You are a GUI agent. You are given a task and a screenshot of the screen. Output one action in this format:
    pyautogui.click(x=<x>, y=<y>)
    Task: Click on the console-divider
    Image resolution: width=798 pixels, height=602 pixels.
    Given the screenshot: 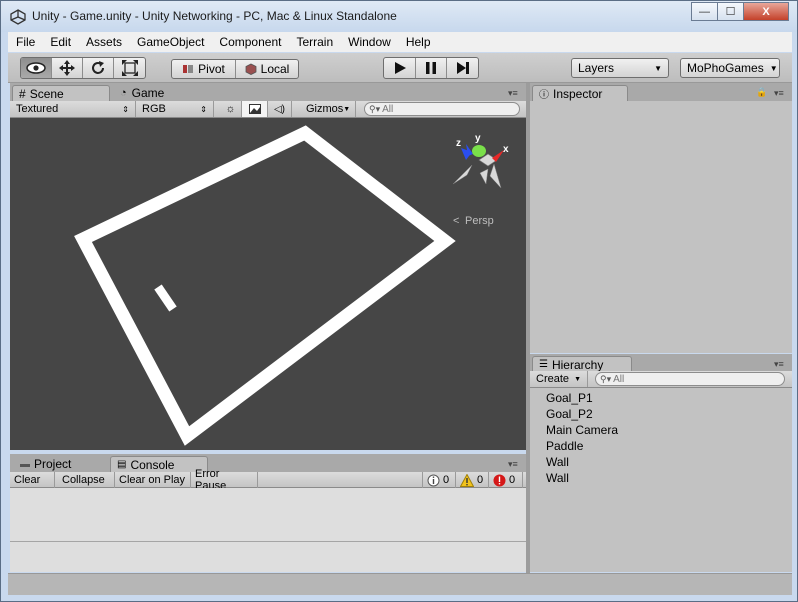 What is the action you would take?
    pyautogui.click(x=268, y=541)
    